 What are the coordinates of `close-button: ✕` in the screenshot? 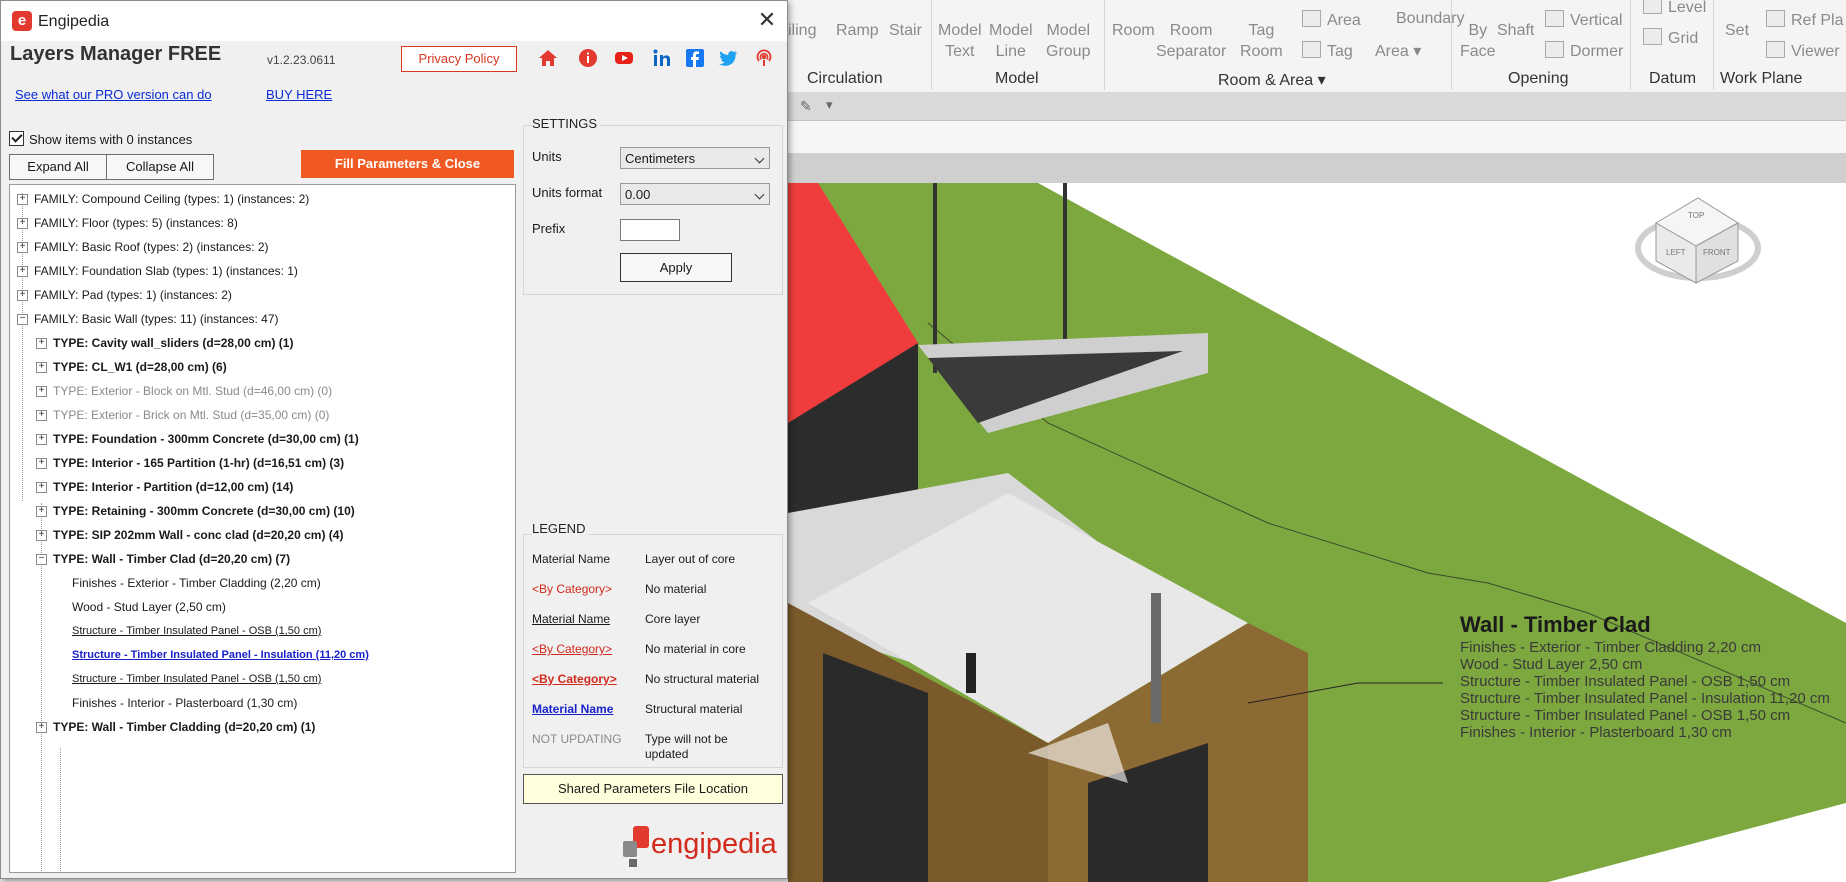 It's located at (767, 21).